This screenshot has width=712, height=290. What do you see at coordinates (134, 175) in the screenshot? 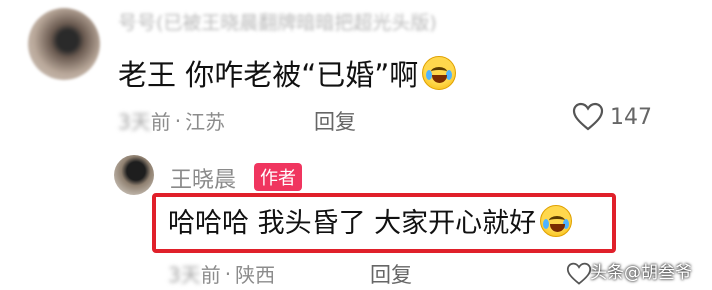
I see `author-avatar` at bounding box center [134, 175].